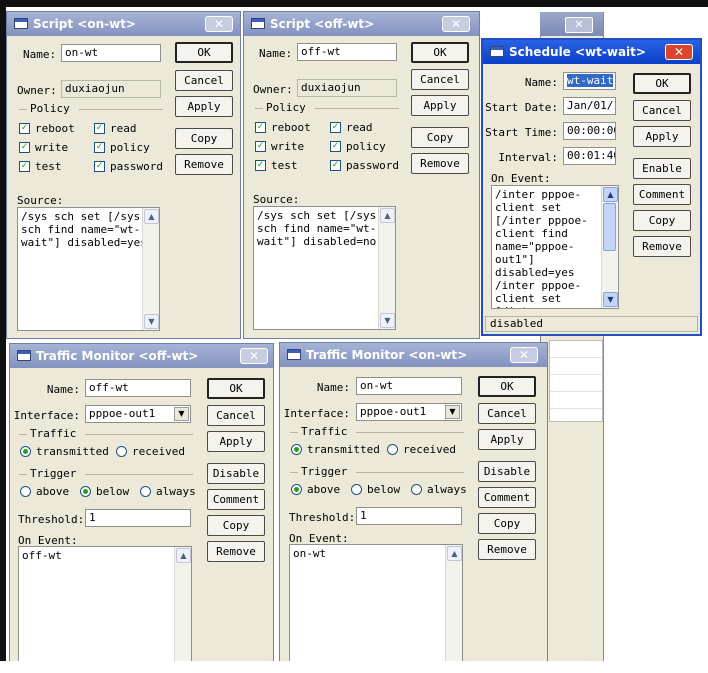 This screenshot has width=708, height=673. Describe the element at coordinates (579, 25) in the screenshot. I see `background-close-icon: ✕` at that location.